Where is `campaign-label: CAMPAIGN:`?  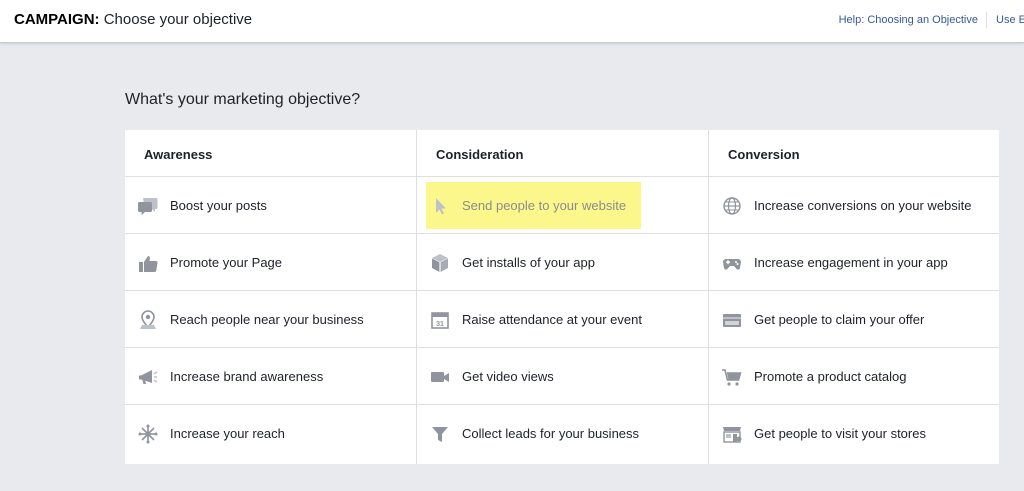
campaign-label: CAMPAIGN: is located at coordinates (57, 19).